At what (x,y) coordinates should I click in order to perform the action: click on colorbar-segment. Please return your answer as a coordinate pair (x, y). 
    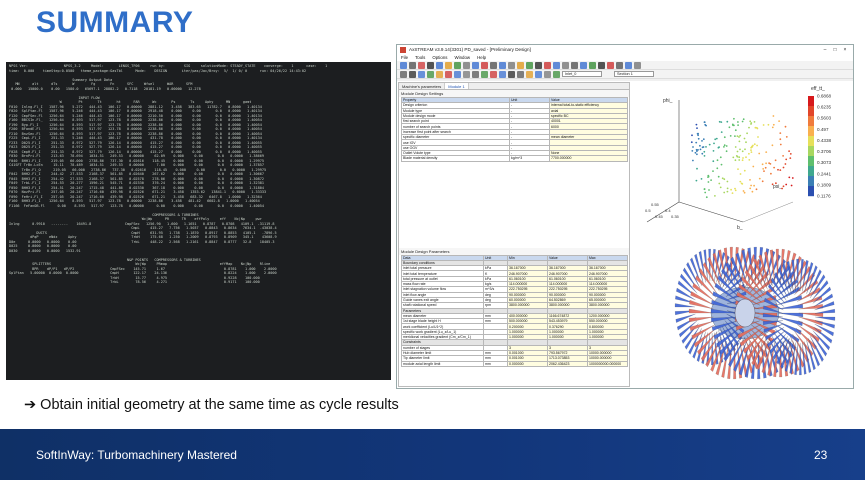
    Looking at the image, I should click on (811, 101).